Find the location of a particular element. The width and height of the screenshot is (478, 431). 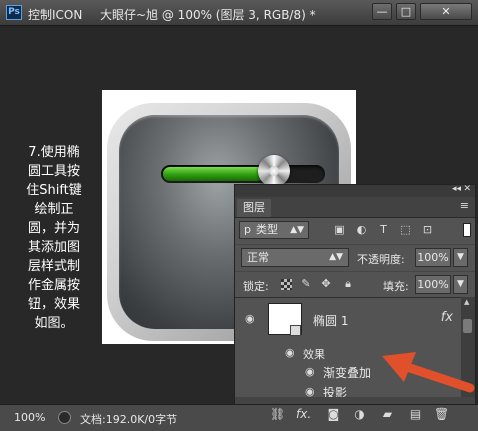

instruction-line: 圆工具按 is located at coordinates (53, 171).